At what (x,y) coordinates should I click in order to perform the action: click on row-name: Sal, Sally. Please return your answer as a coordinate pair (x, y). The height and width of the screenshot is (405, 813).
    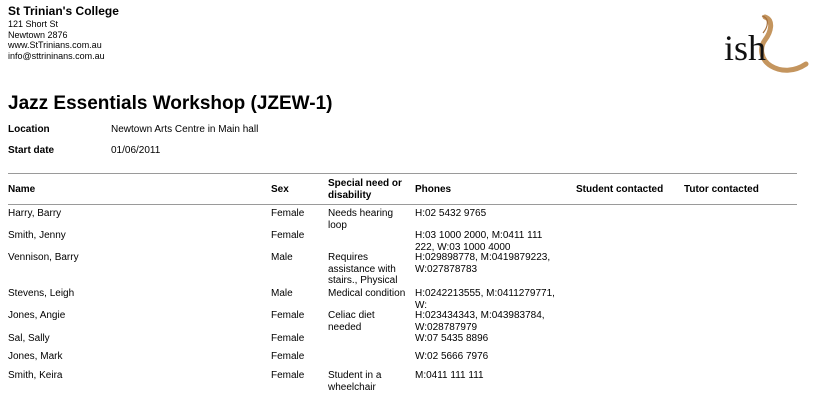
    Looking at the image, I should click on (29, 338).